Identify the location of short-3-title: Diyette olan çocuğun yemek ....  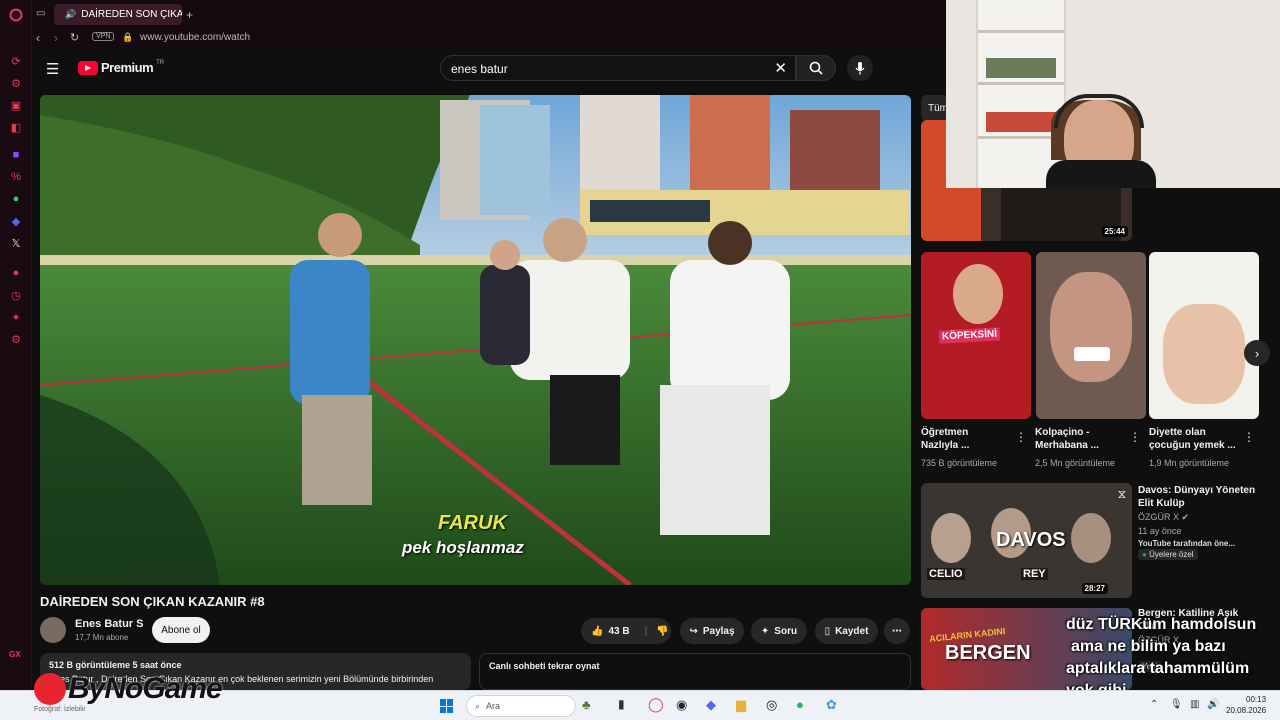
(1195, 439).